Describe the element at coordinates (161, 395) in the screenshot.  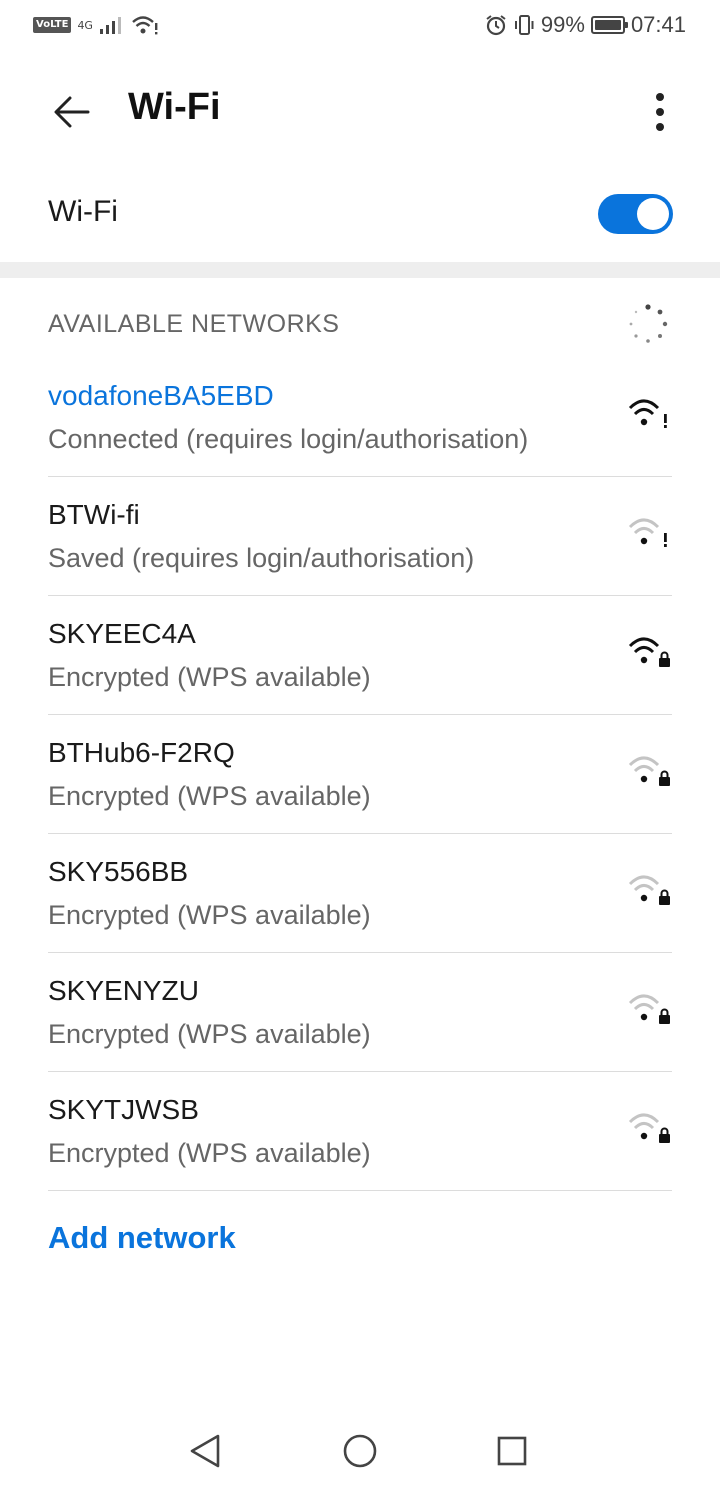
I see `network-ssid: vodafoneBA5EBD` at that location.